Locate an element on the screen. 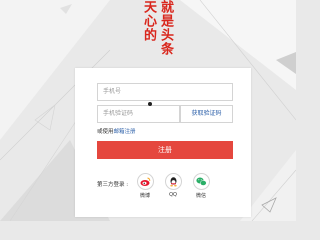 This screenshot has width=320, height=240. slogan-line-right: 就是头条 is located at coordinates (165, 28).